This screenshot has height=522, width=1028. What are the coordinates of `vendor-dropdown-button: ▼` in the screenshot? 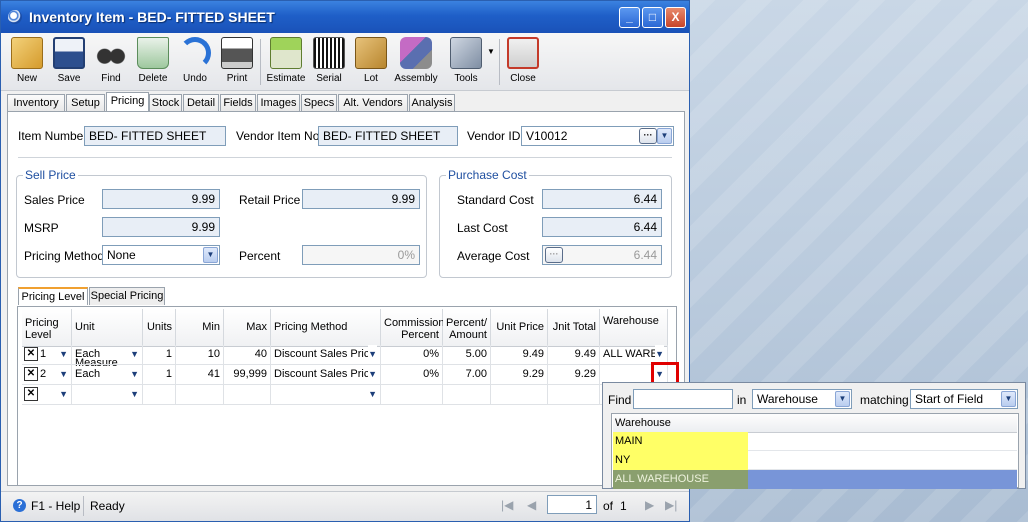 It's located at (664, 136).